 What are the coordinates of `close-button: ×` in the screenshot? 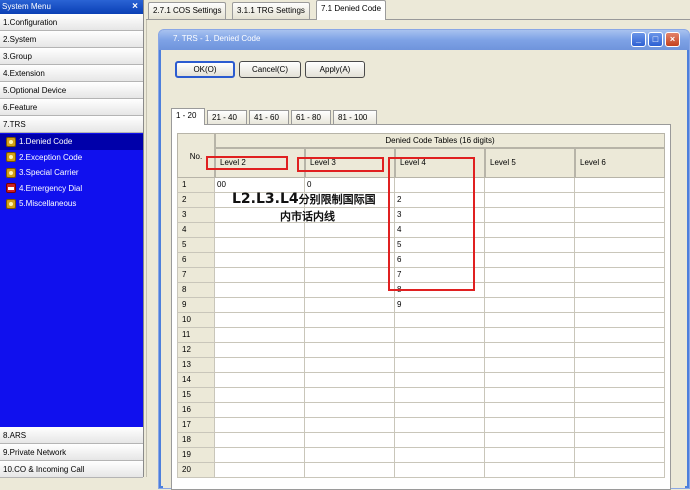 It's located at (672, 39).